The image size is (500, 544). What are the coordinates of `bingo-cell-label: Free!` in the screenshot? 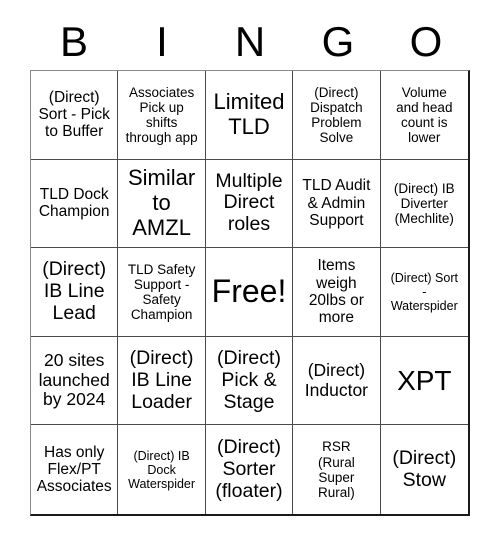 It's located at (249, 291).